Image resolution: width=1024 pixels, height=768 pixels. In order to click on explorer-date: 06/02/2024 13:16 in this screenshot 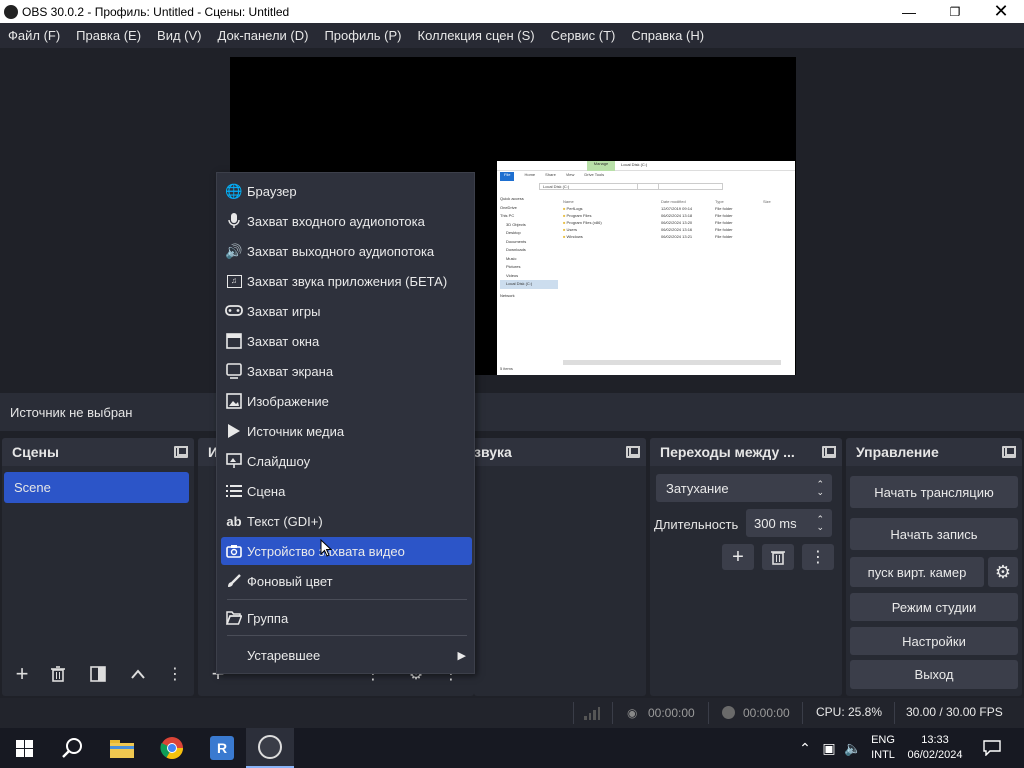, I will do `click(677, 229)`.